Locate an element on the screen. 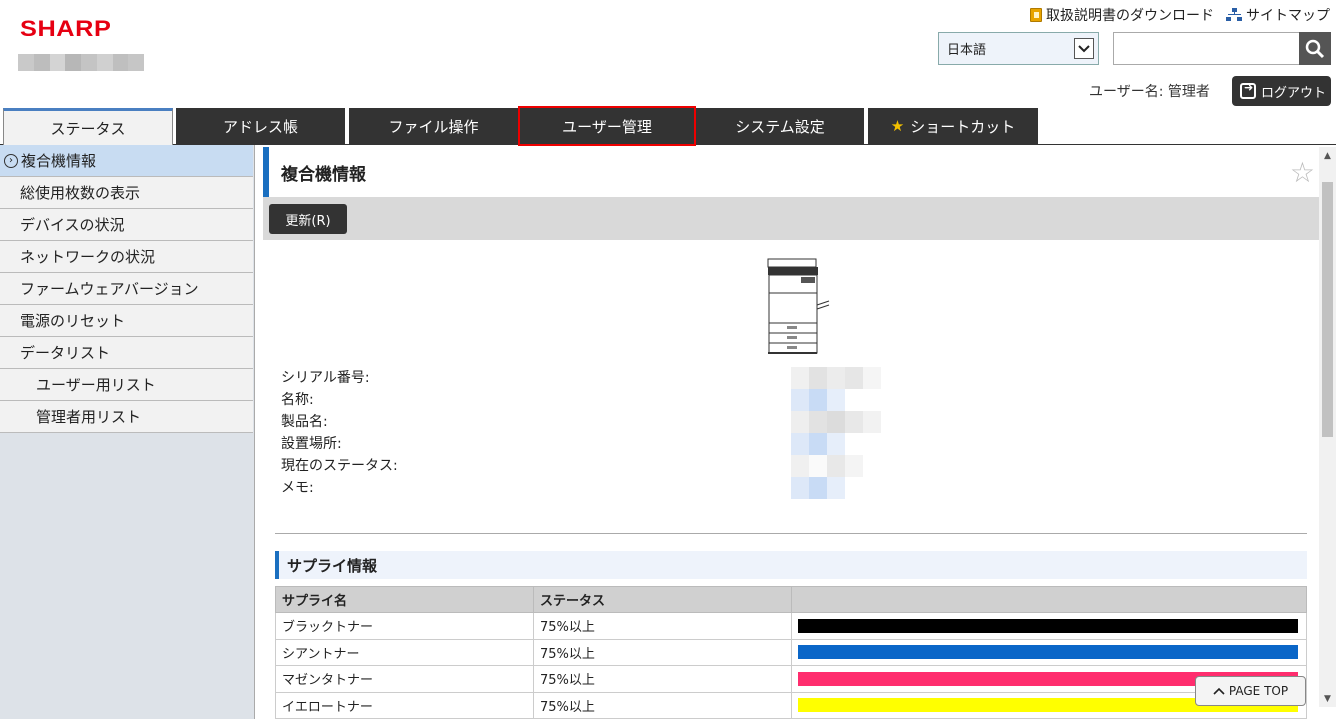 The width and height of the screenshot is (1336, 719). search-icon is located at coordinates (1315, 48).